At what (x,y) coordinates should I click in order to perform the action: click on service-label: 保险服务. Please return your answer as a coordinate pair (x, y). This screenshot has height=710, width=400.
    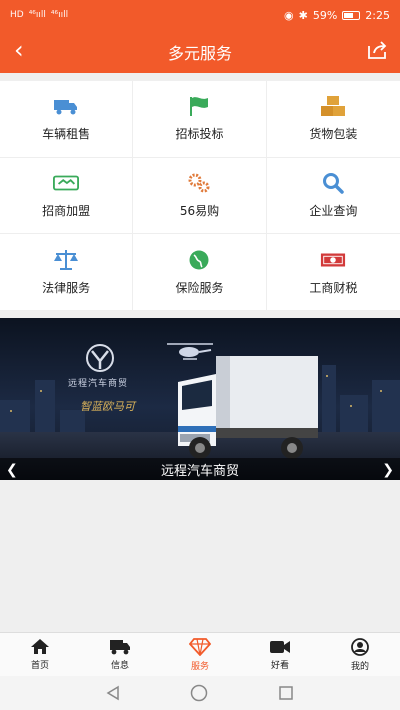
    Looking at the image, I should click on (199, 287).